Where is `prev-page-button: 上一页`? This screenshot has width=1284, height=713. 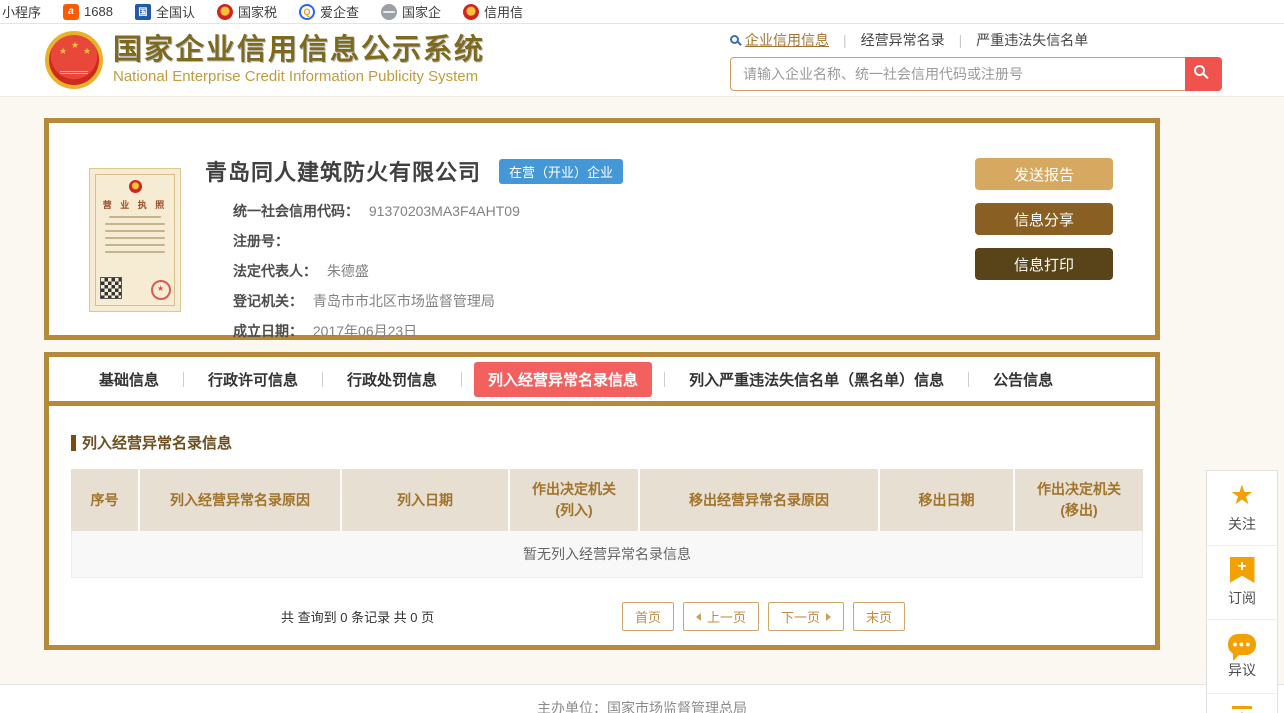
prev-page-button: 上一页 is located at coordinates (720, 616).